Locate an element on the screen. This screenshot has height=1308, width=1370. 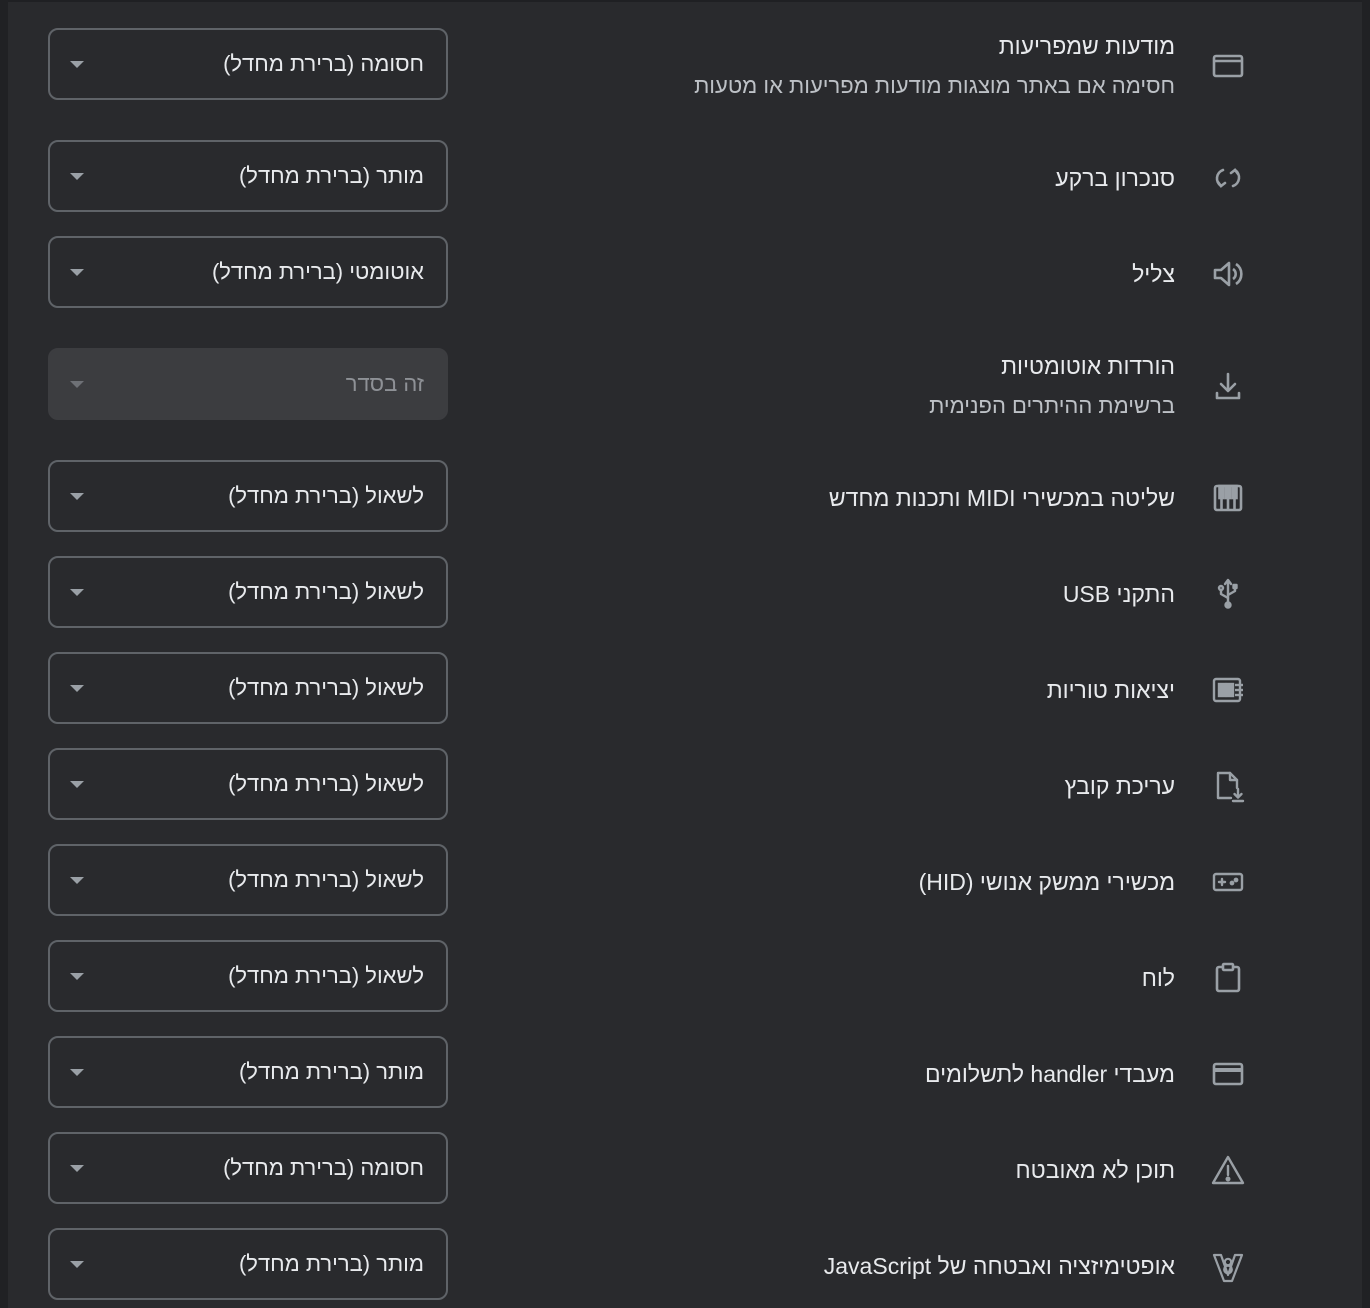
setting-label: אופטימיזציה ואבטחה של JavaScript is located at coordinates (999, 1266).